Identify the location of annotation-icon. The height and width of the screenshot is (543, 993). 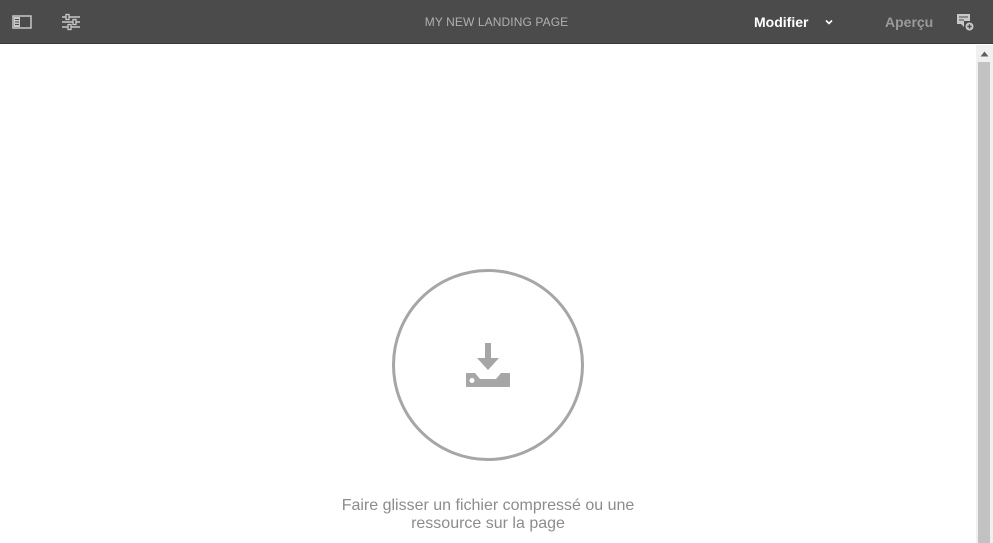
(965, 22).